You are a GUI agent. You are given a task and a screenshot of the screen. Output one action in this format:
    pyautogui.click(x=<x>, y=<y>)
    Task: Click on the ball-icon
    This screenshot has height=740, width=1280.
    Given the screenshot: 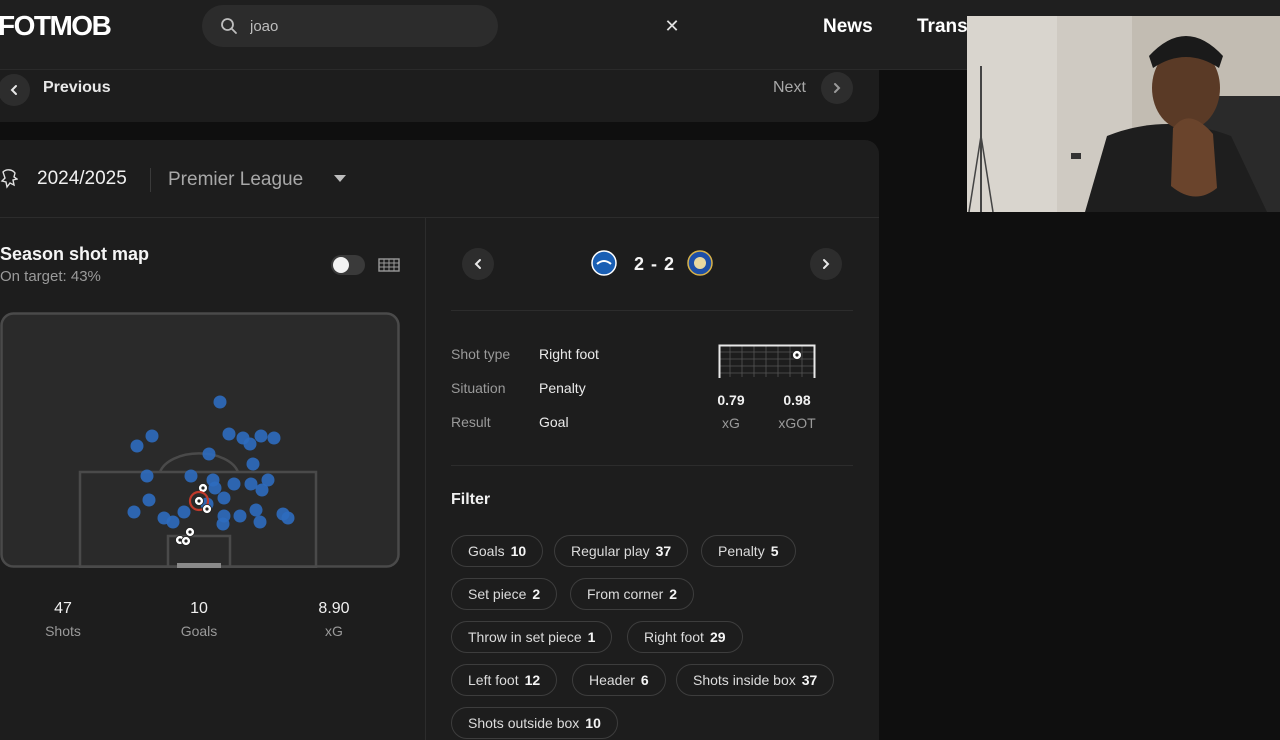 What is the action you would take?
    pyautogui.click(x=797, y=355)
    